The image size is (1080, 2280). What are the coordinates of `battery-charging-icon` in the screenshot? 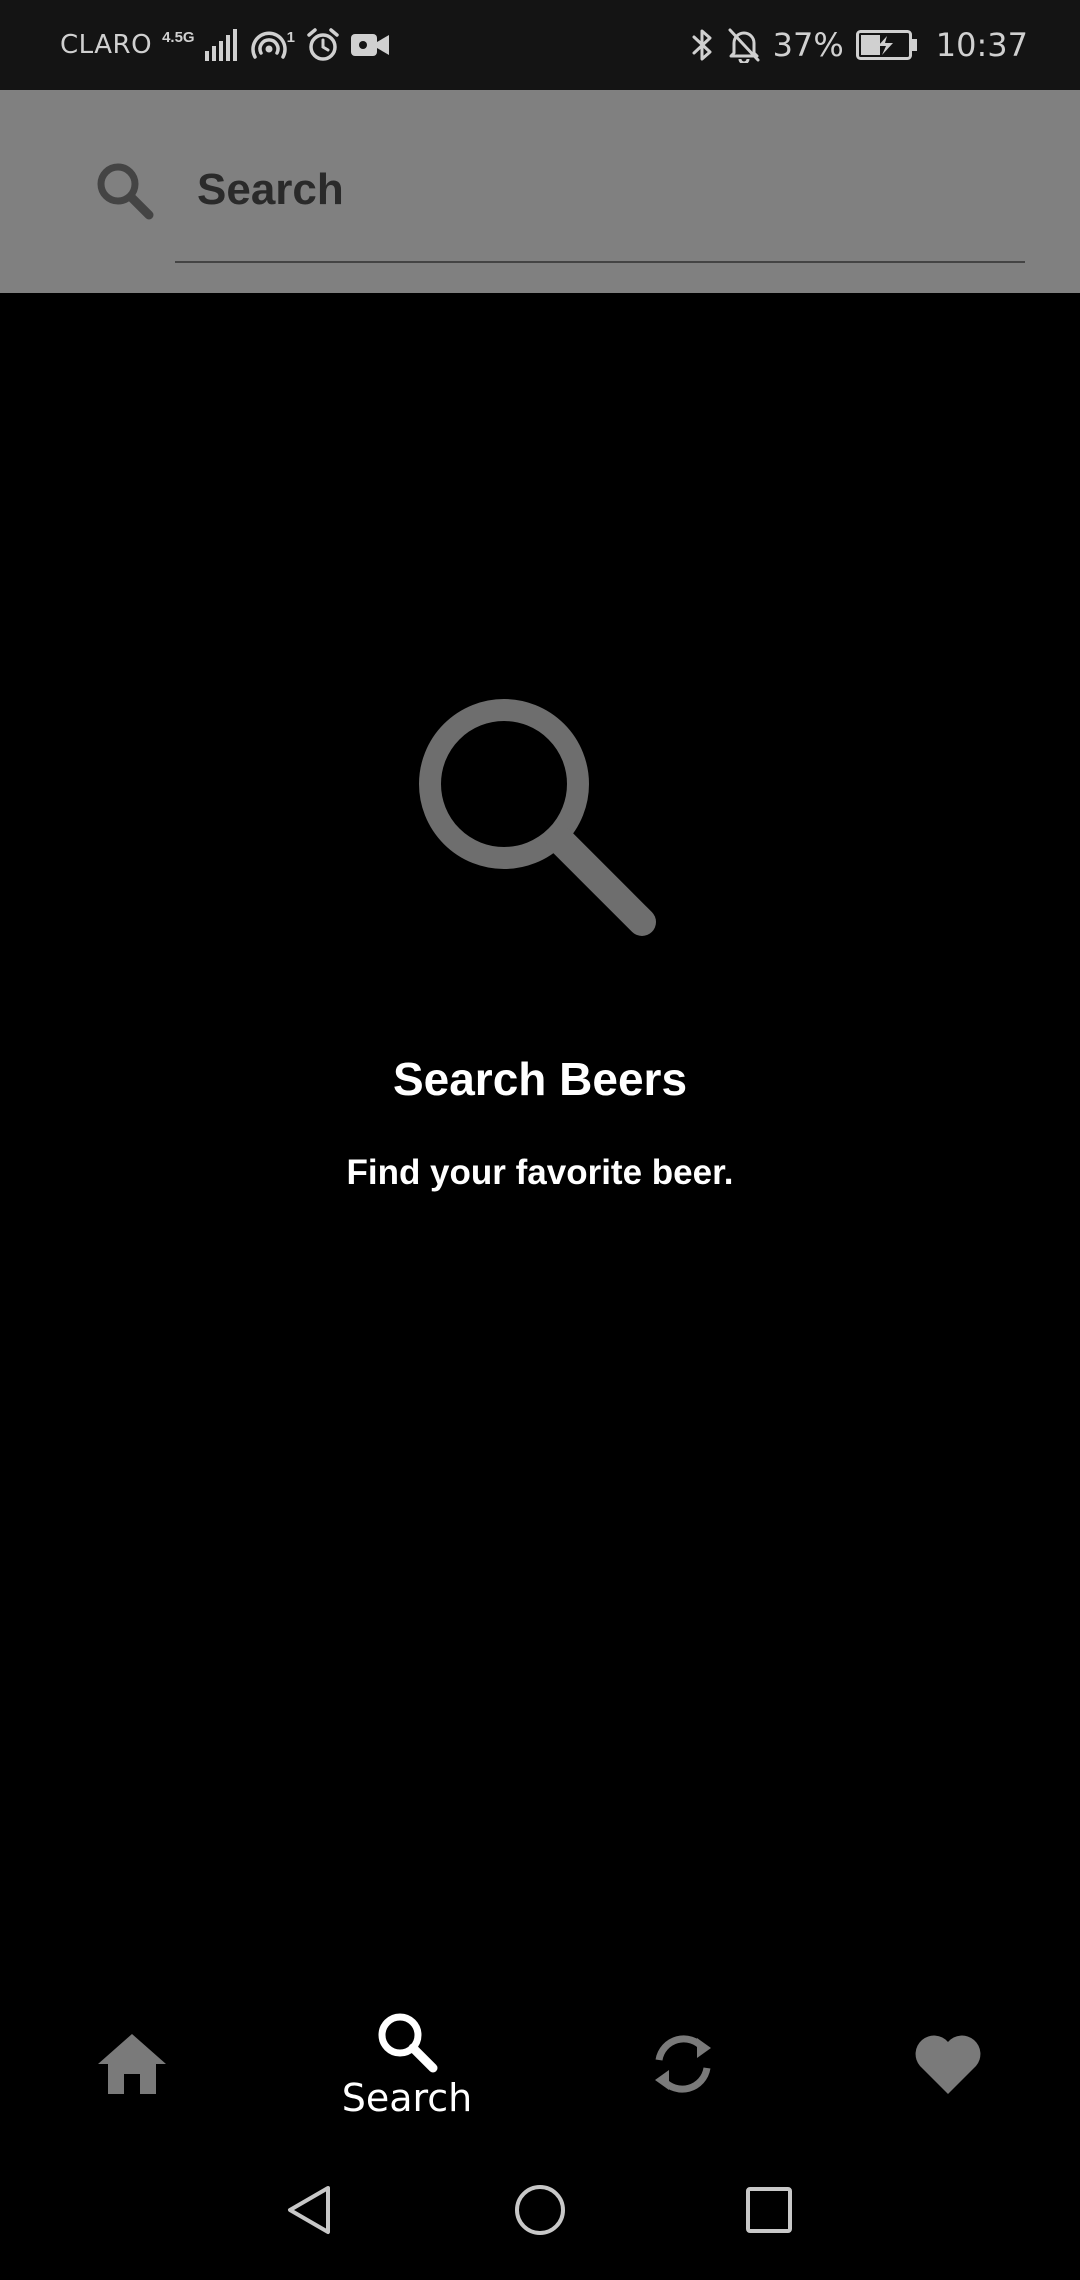 It's located at (886, 45).